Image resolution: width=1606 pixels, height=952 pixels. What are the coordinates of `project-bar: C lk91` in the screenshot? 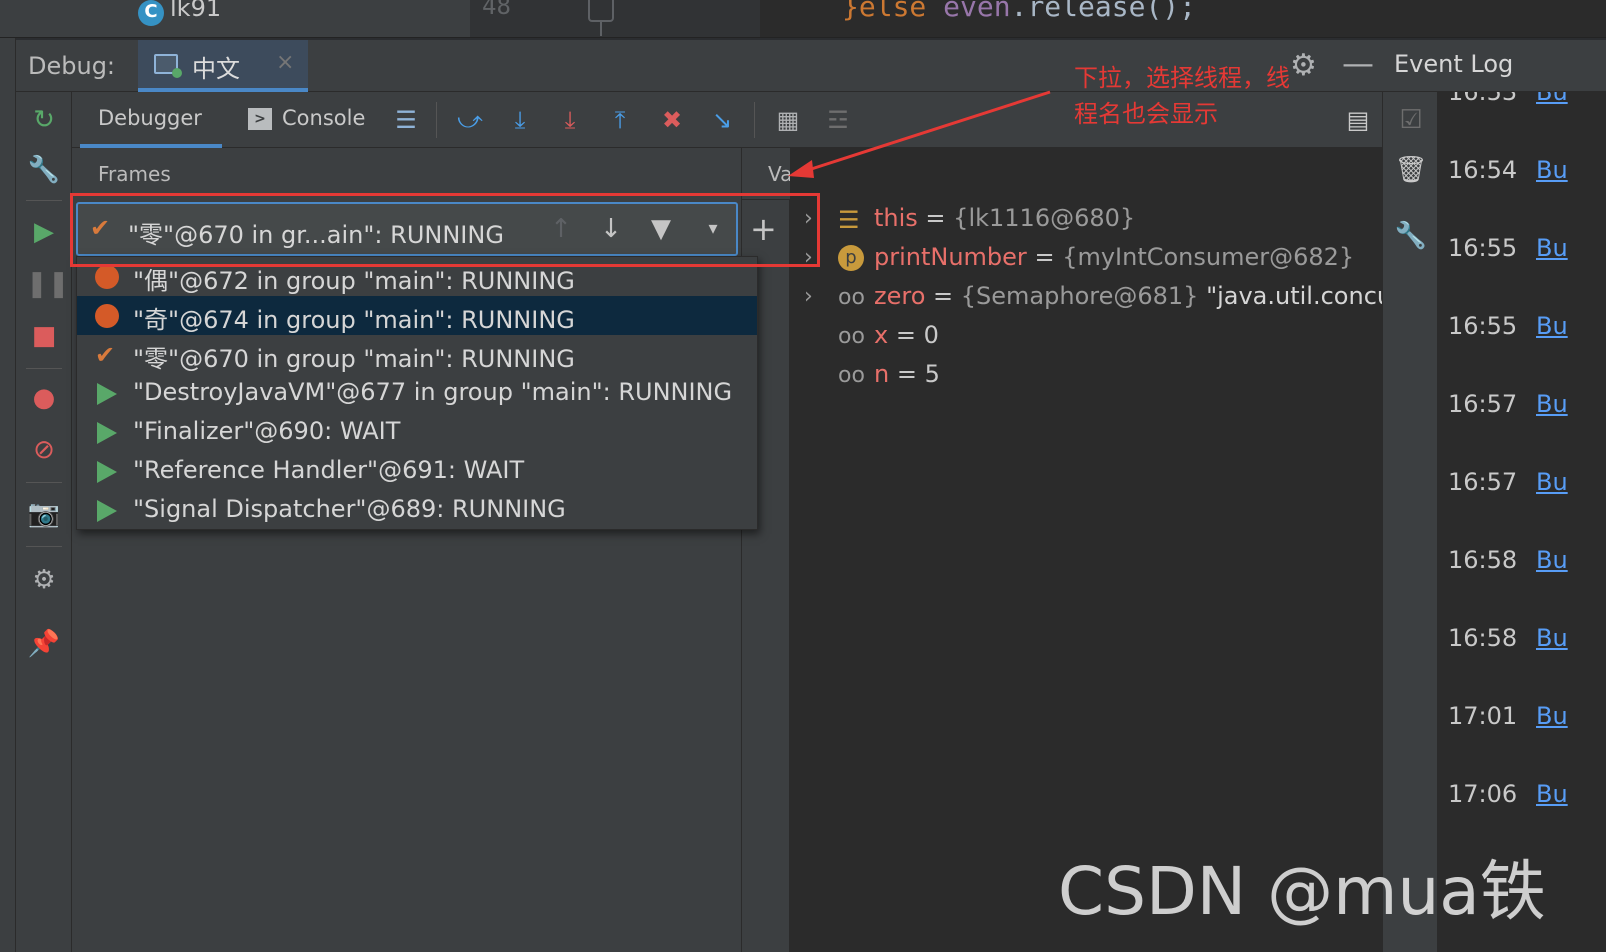 It's located at (235, 18).